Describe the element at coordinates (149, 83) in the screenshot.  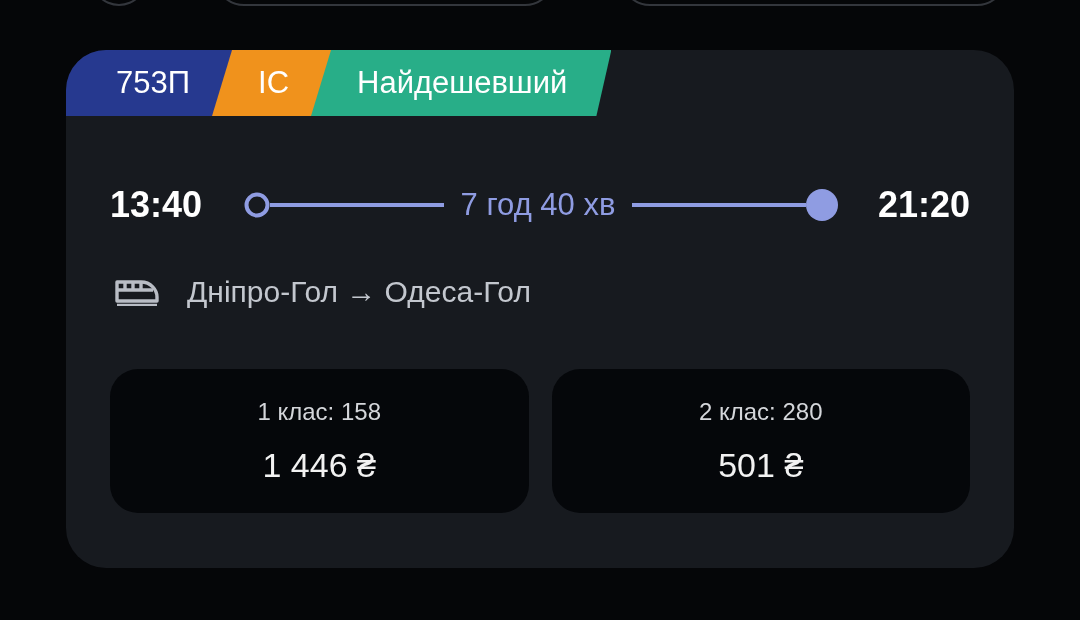
I see `train-tag: 753П` at that location.